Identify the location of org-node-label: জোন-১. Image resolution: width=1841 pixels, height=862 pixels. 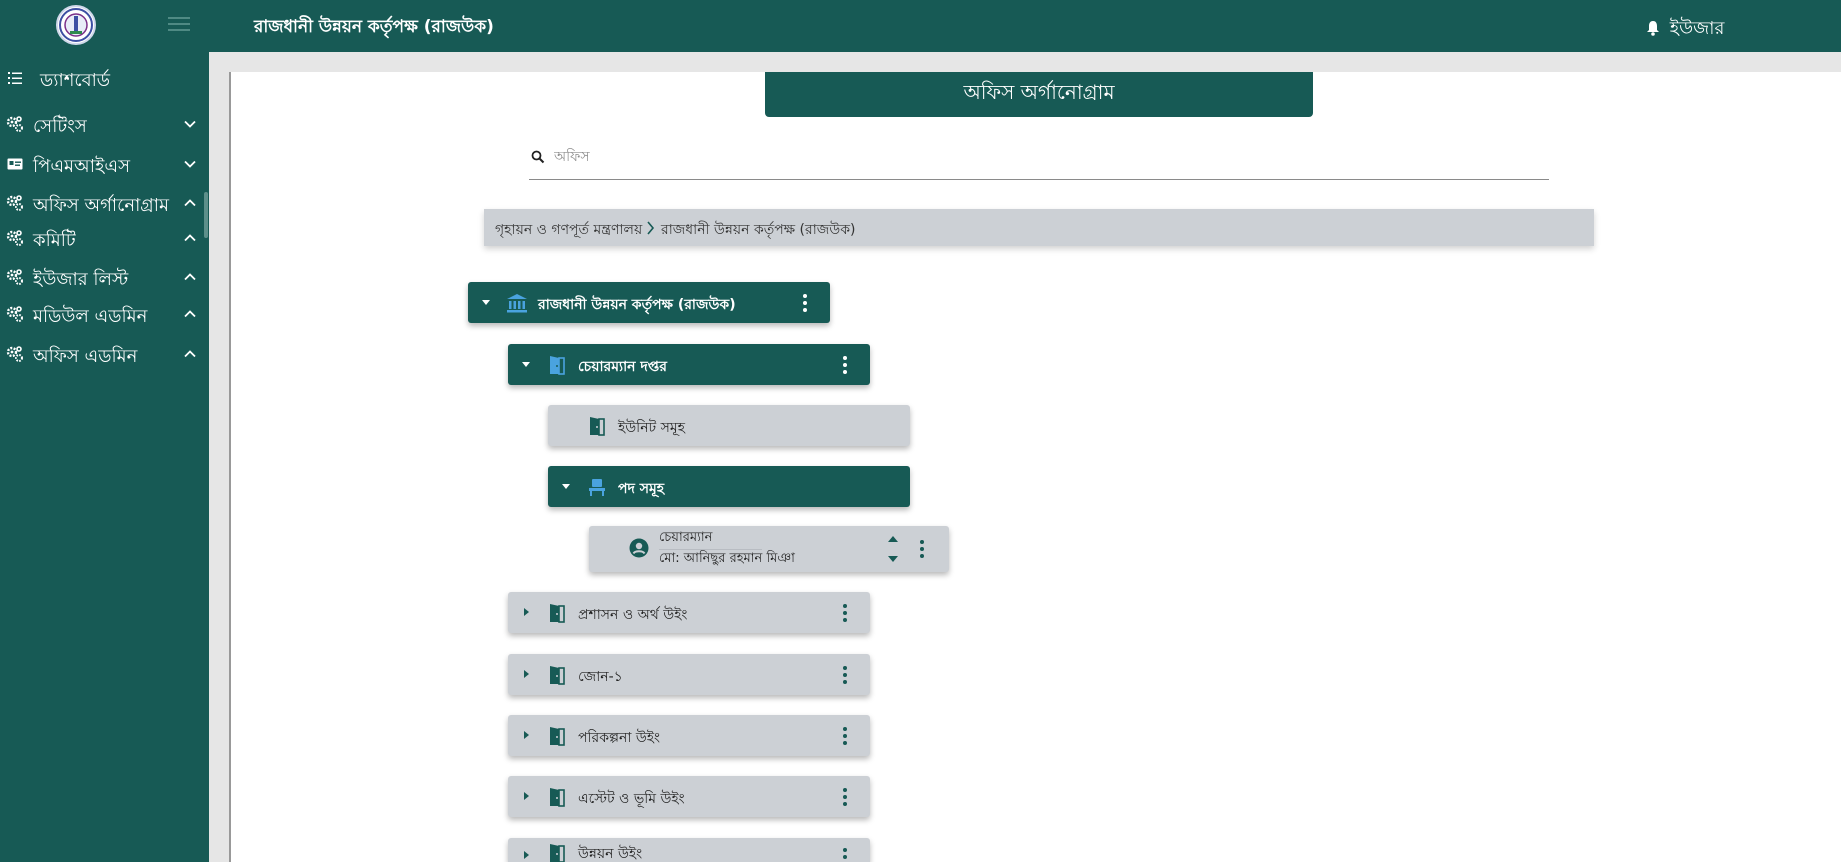
(600, 677).